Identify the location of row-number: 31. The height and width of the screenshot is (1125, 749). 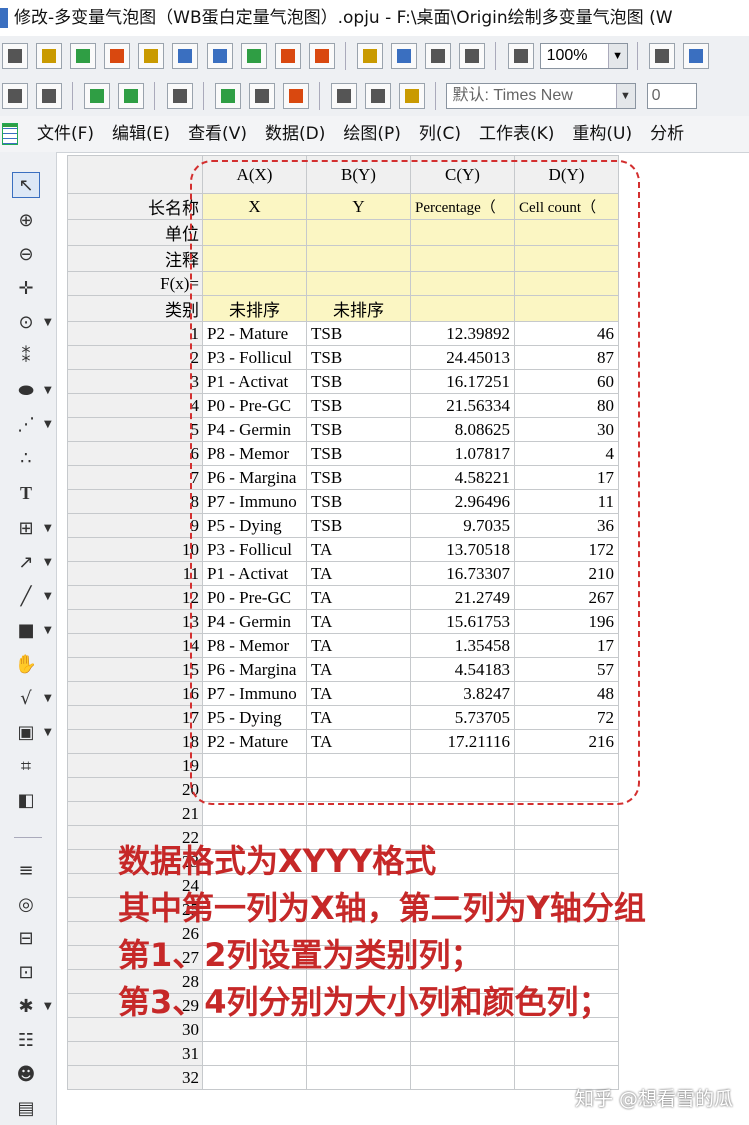
(135, 1053).